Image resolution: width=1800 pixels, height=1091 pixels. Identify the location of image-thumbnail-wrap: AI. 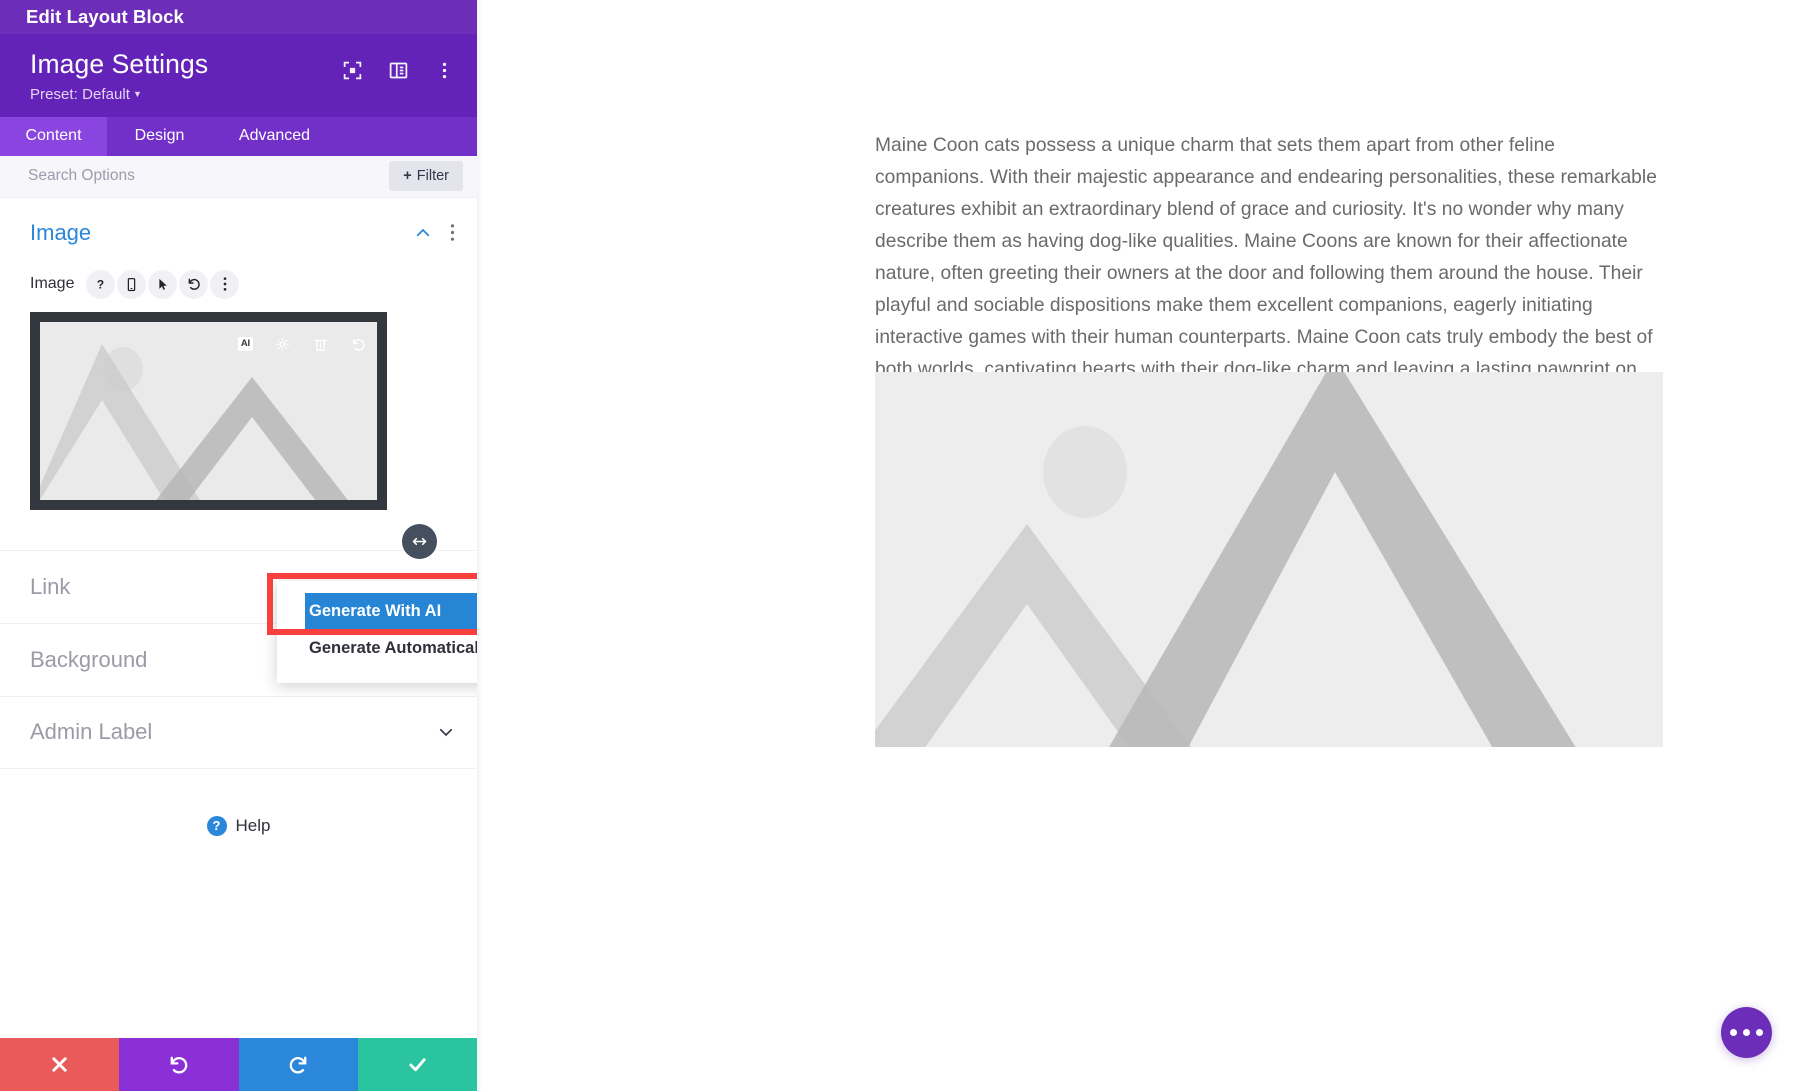
(233, 435).